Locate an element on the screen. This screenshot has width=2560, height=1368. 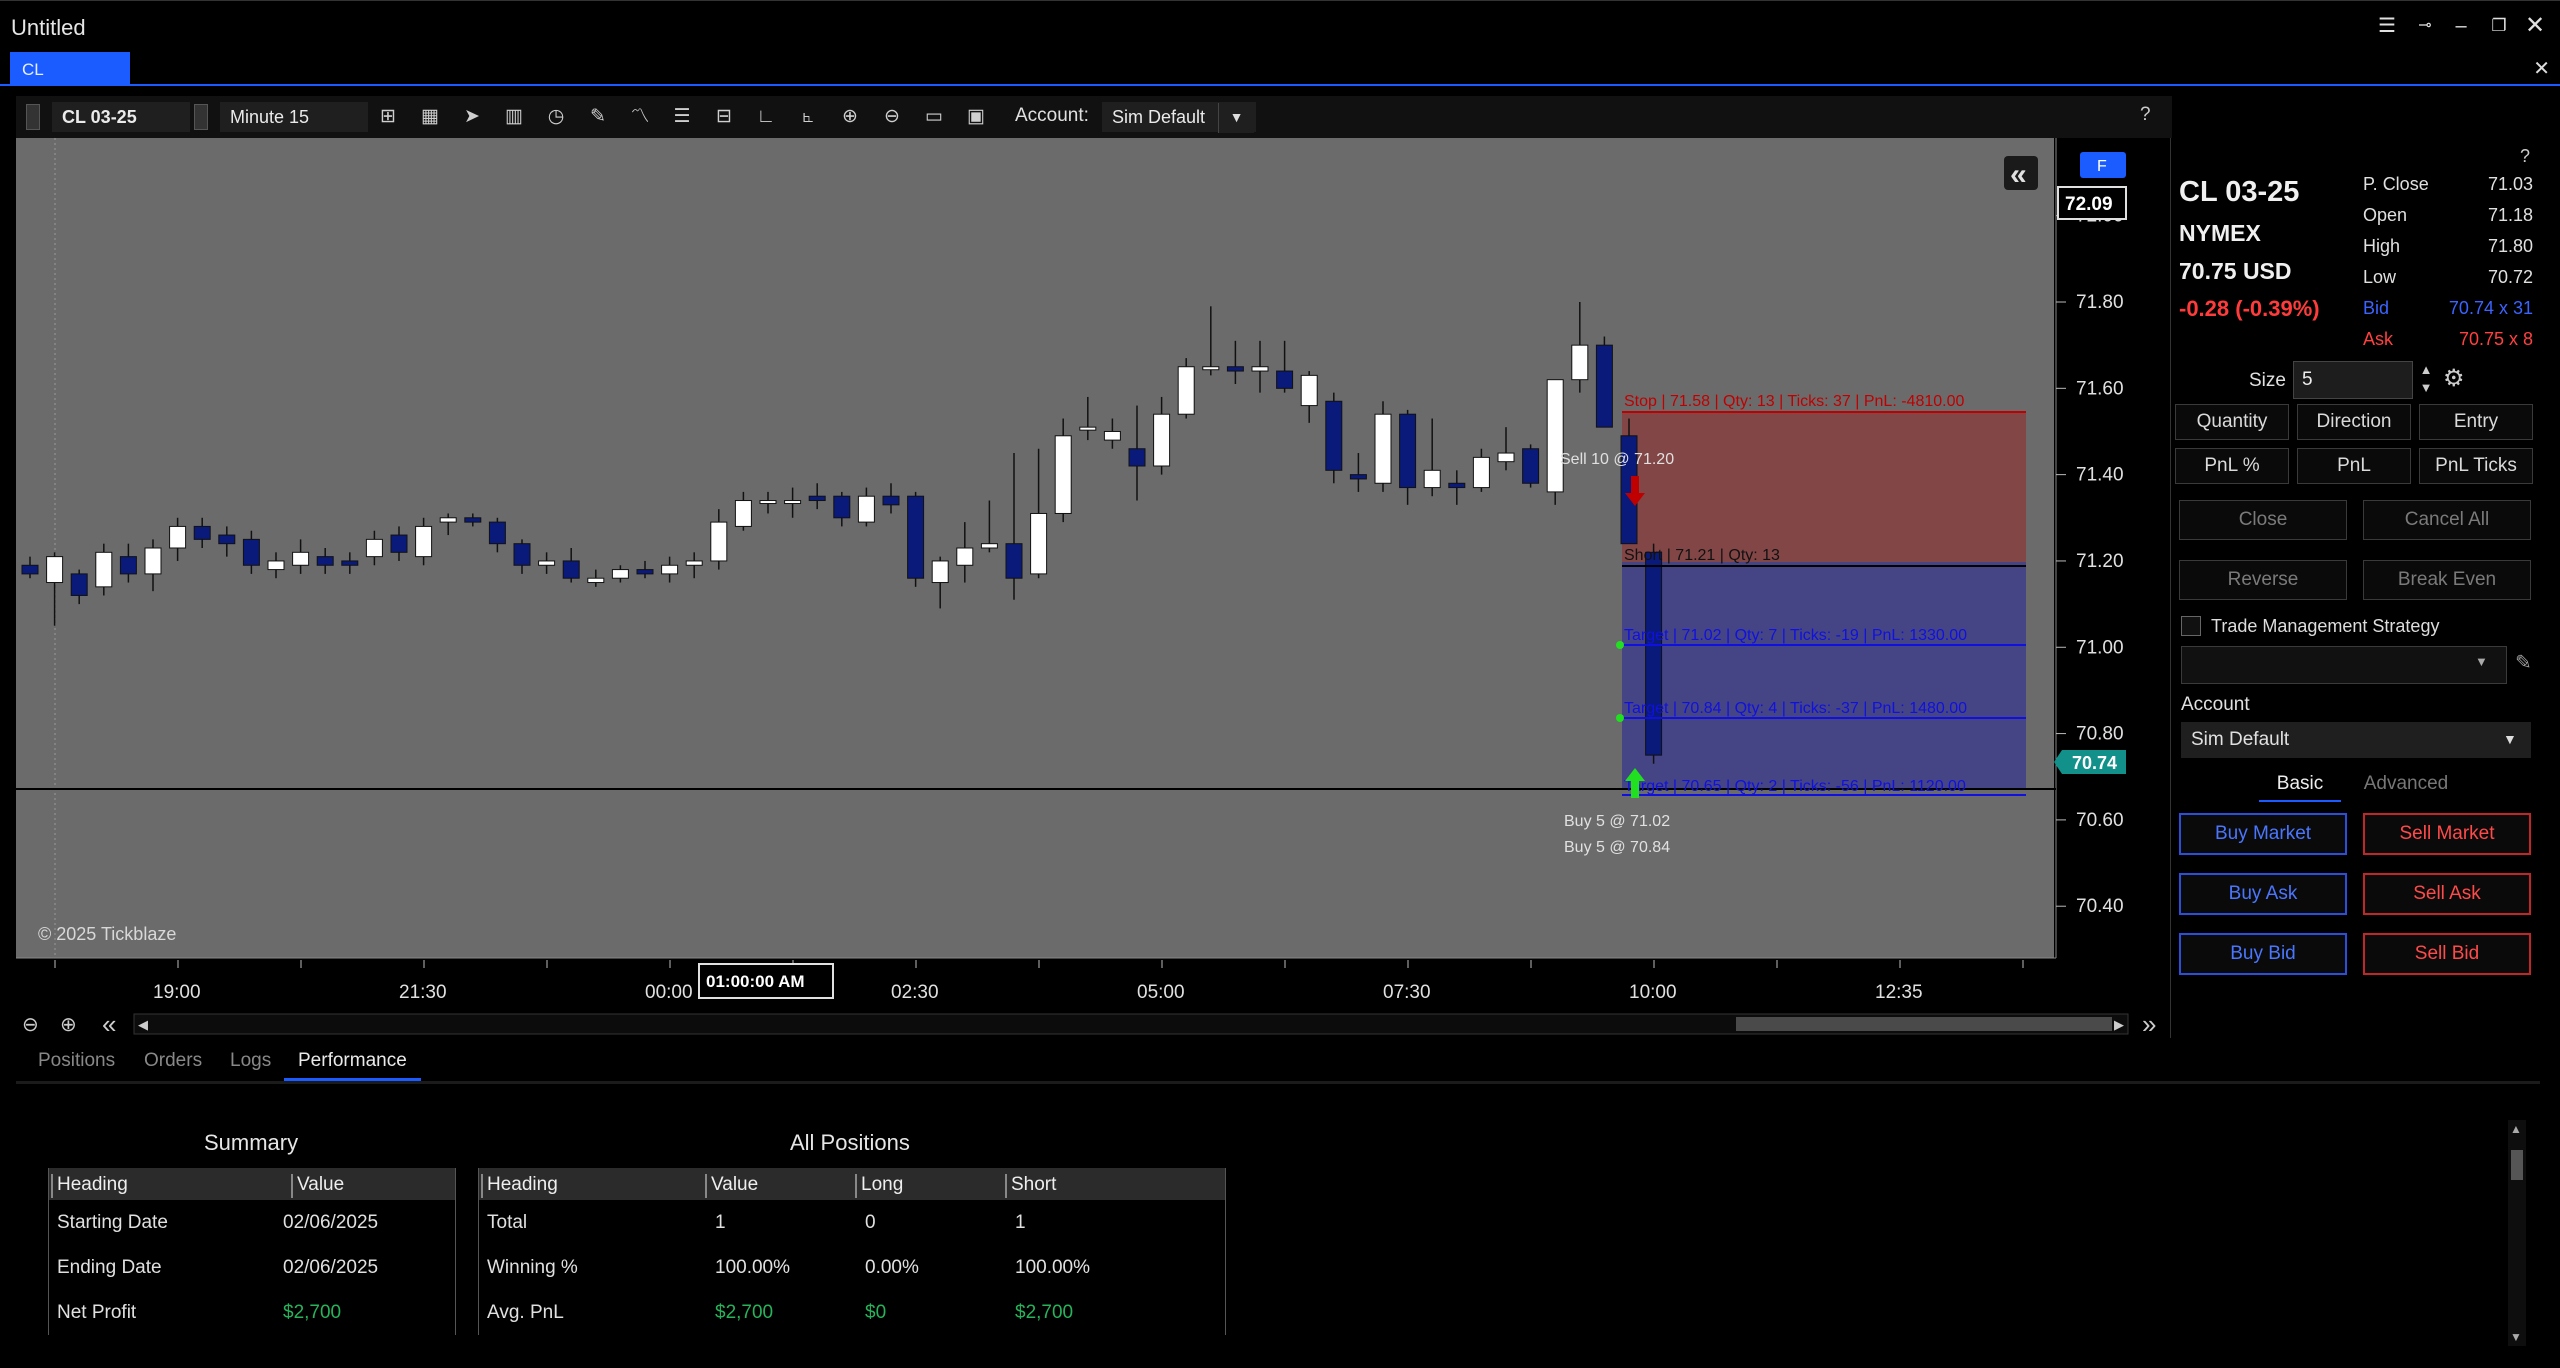
gear-icon: ⚙ is located at coordinates (2454, 378).